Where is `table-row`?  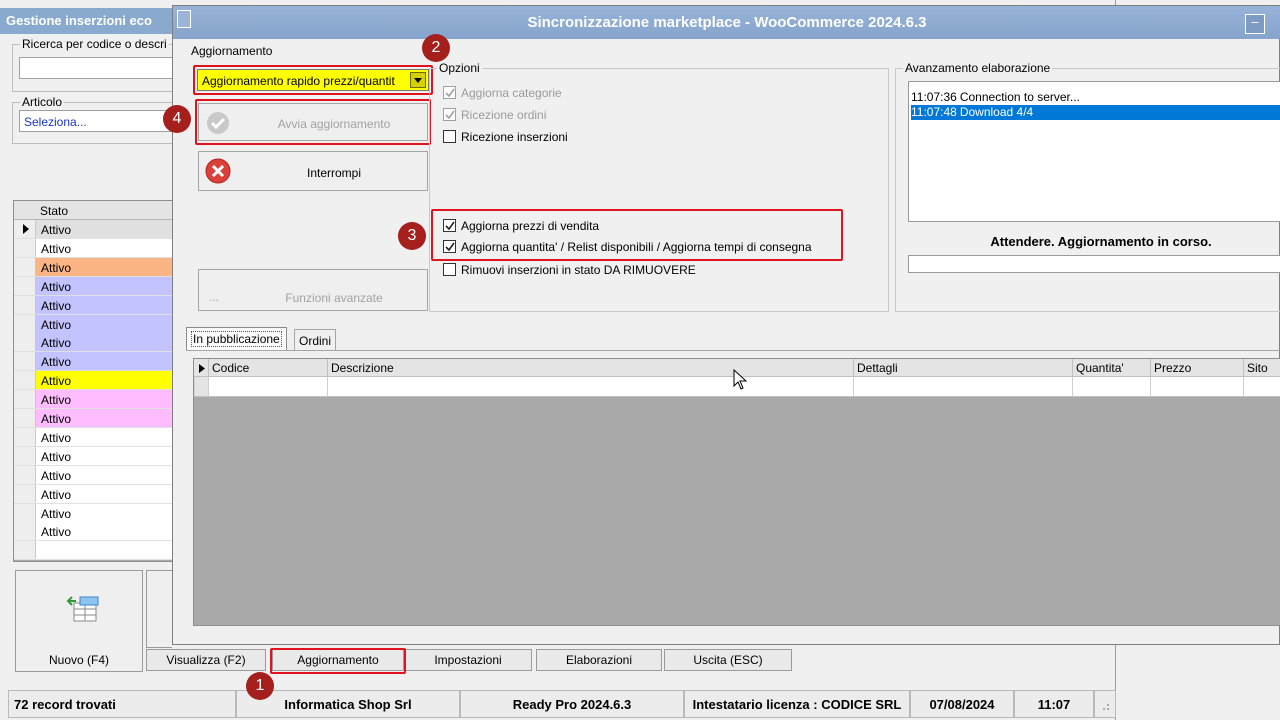 table-row is located at coordinates (93, 551).